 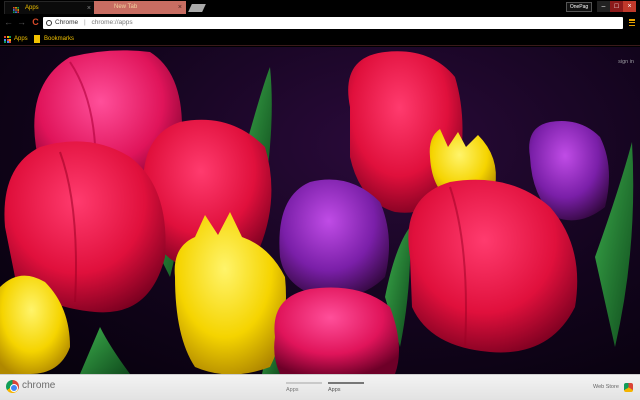 I want to click on page-switcher-apps-1: Apps, so click(x=304, y=388).